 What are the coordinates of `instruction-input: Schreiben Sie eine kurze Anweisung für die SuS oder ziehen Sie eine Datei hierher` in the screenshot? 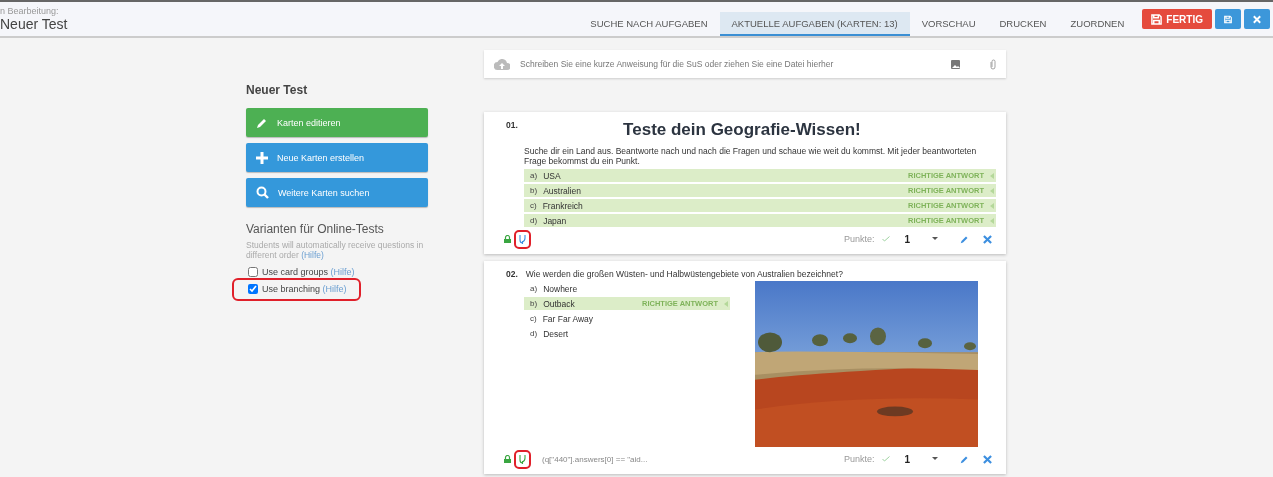 It's located at (730, 64).